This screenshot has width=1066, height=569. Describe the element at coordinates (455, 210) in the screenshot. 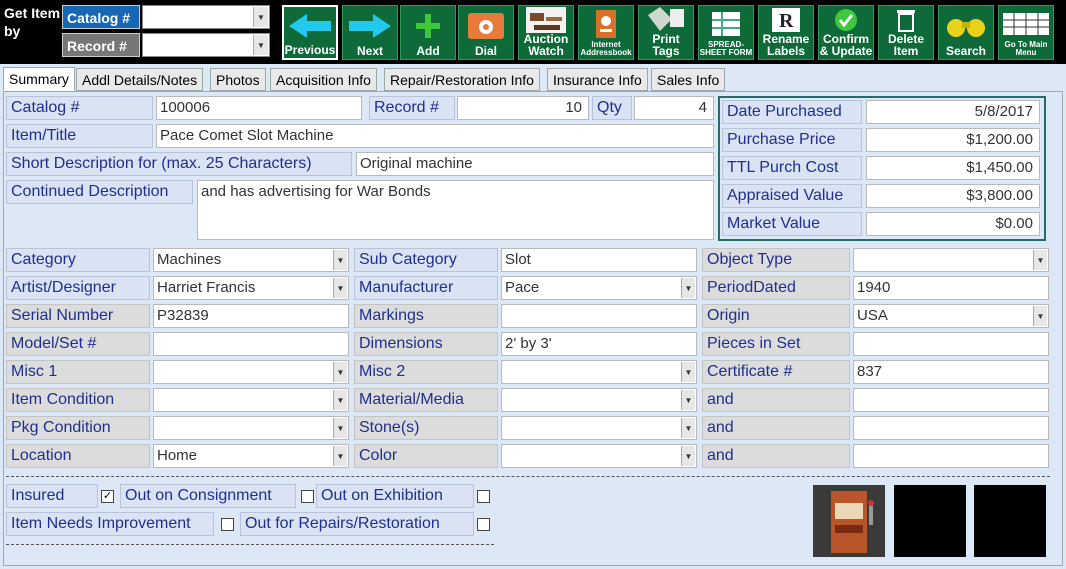

I see `continued-description-field: and has advertising for War Bonds` at that location.